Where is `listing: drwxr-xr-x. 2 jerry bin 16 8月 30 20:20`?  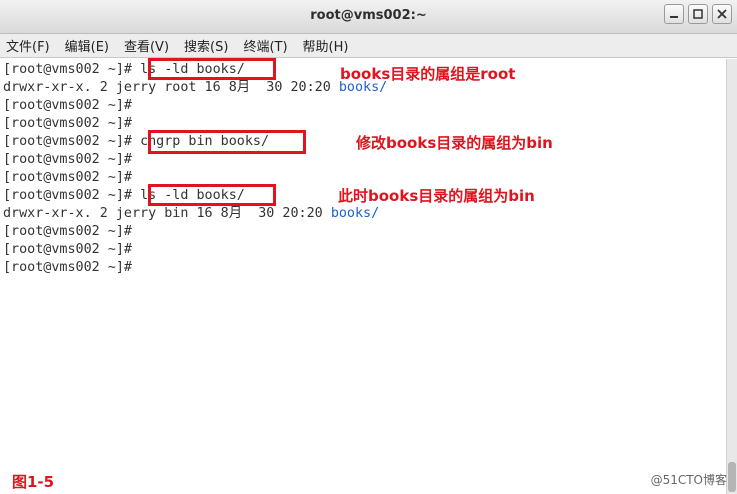 listing: drwxr-xr-x. 2 jerry bin 16 8月 30 20:20 is located at coordinates (167, 213).